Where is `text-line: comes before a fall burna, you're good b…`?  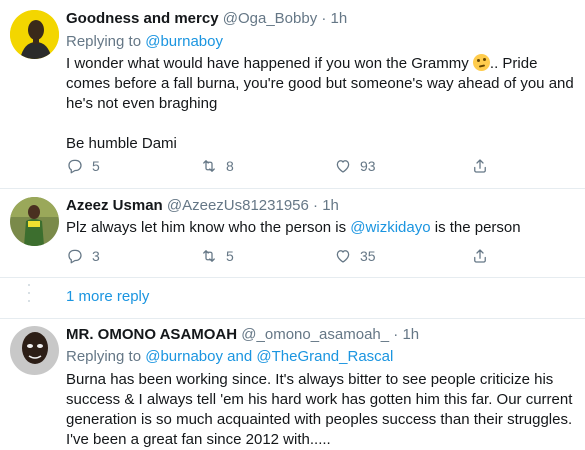 text-line: comes before a fall burna, you're good b… is located at coordinates (320, 83).